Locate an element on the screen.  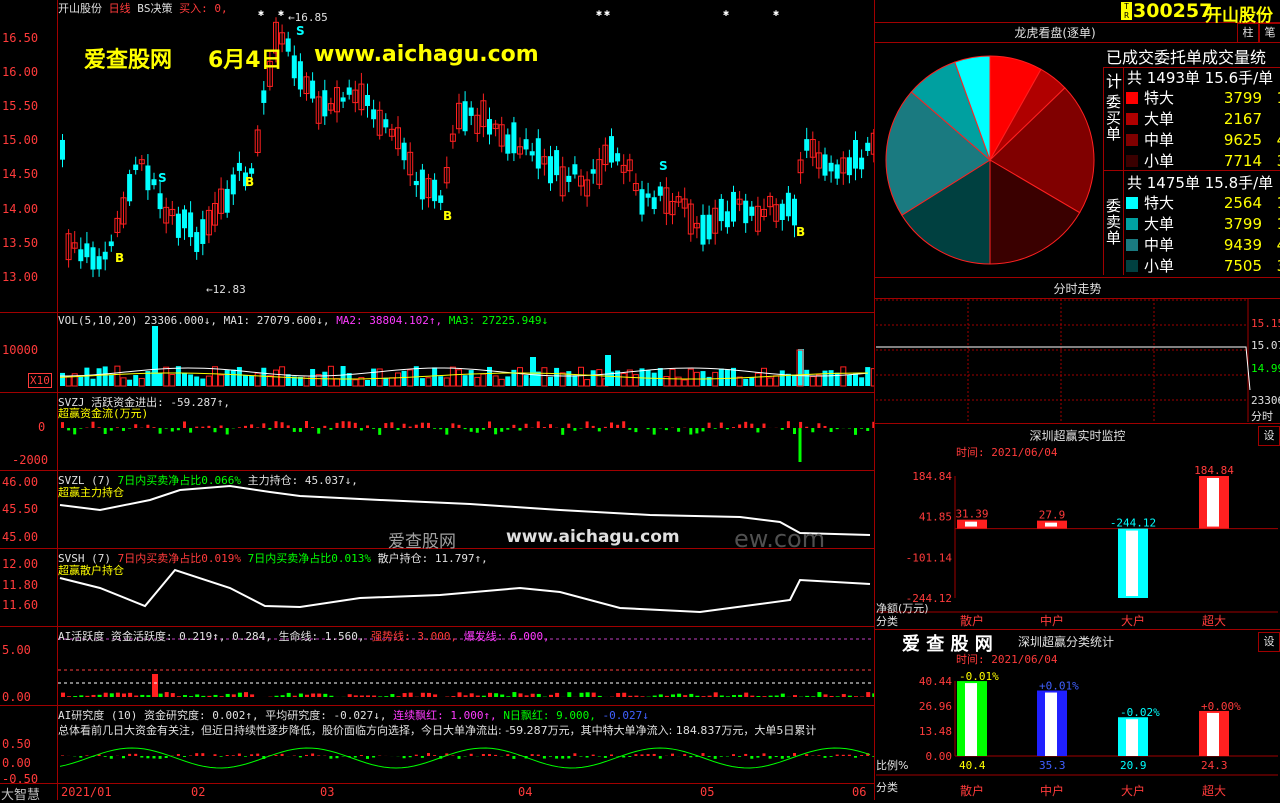
legend-value: 7505 is located at coordinates (1234, 266).